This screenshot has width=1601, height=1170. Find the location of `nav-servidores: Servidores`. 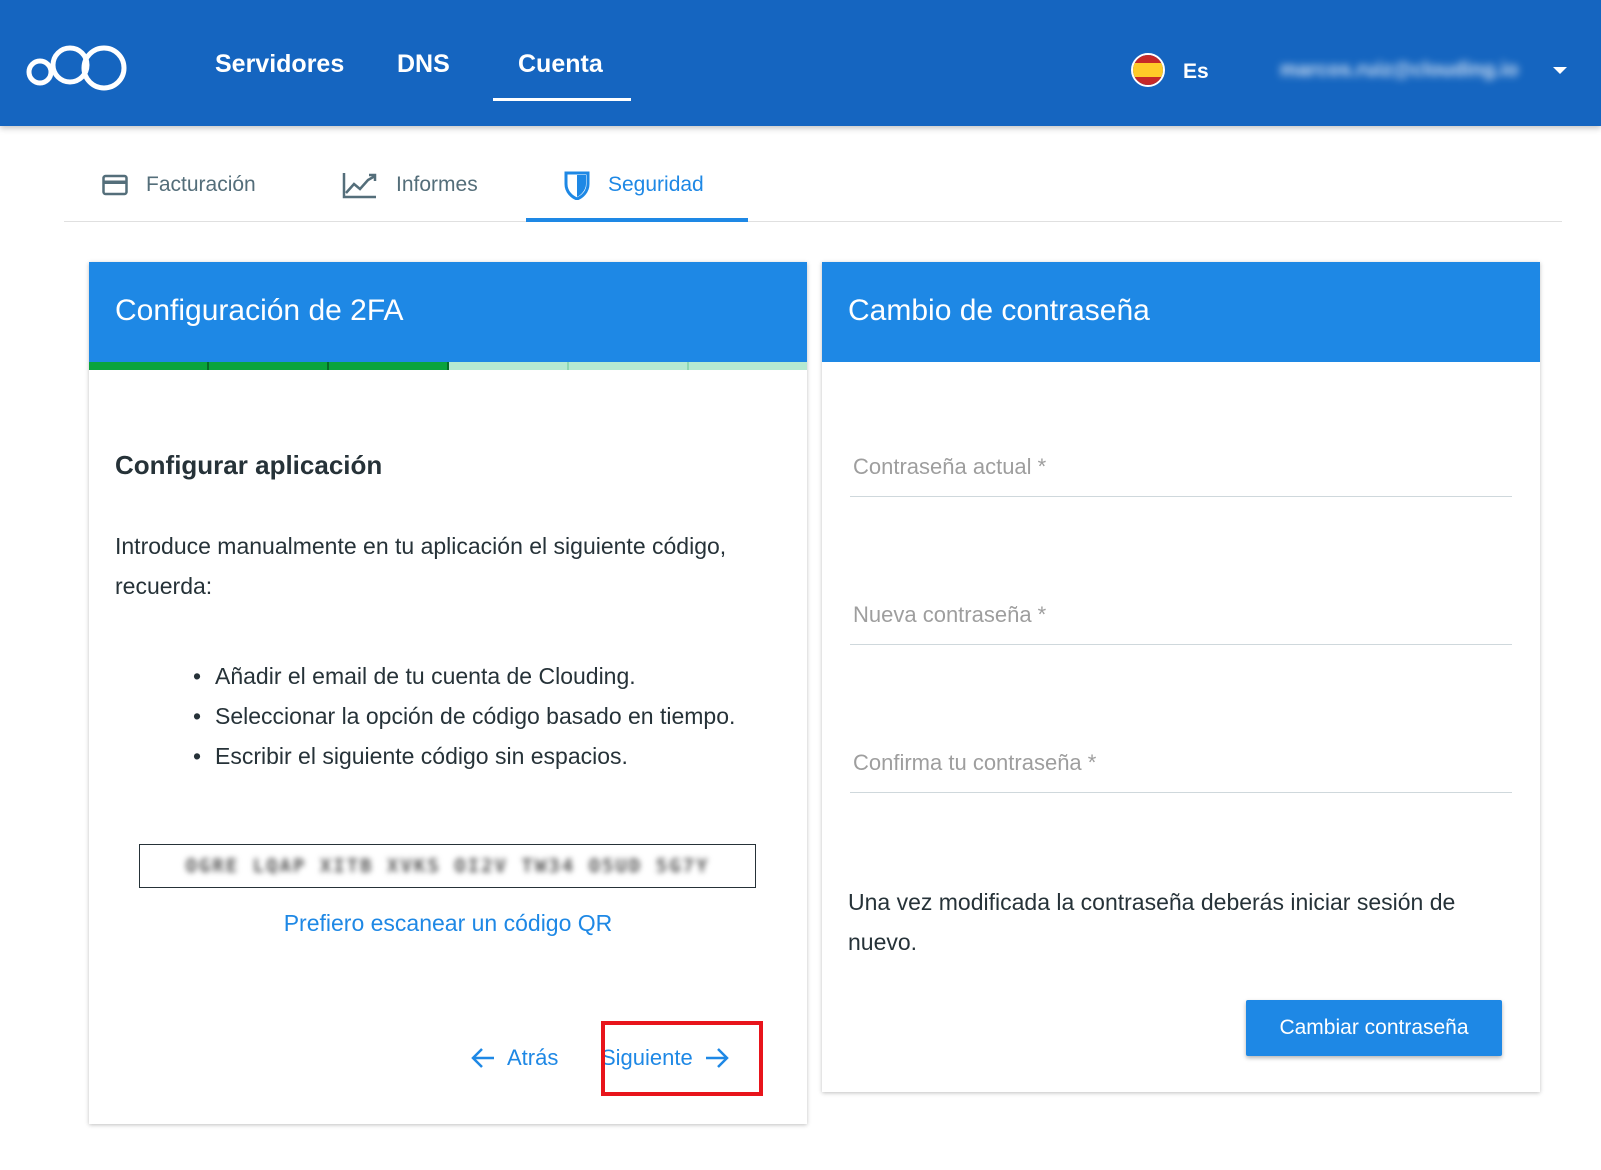

nav-servidores: Servidores is located at coordinates (279, 64).